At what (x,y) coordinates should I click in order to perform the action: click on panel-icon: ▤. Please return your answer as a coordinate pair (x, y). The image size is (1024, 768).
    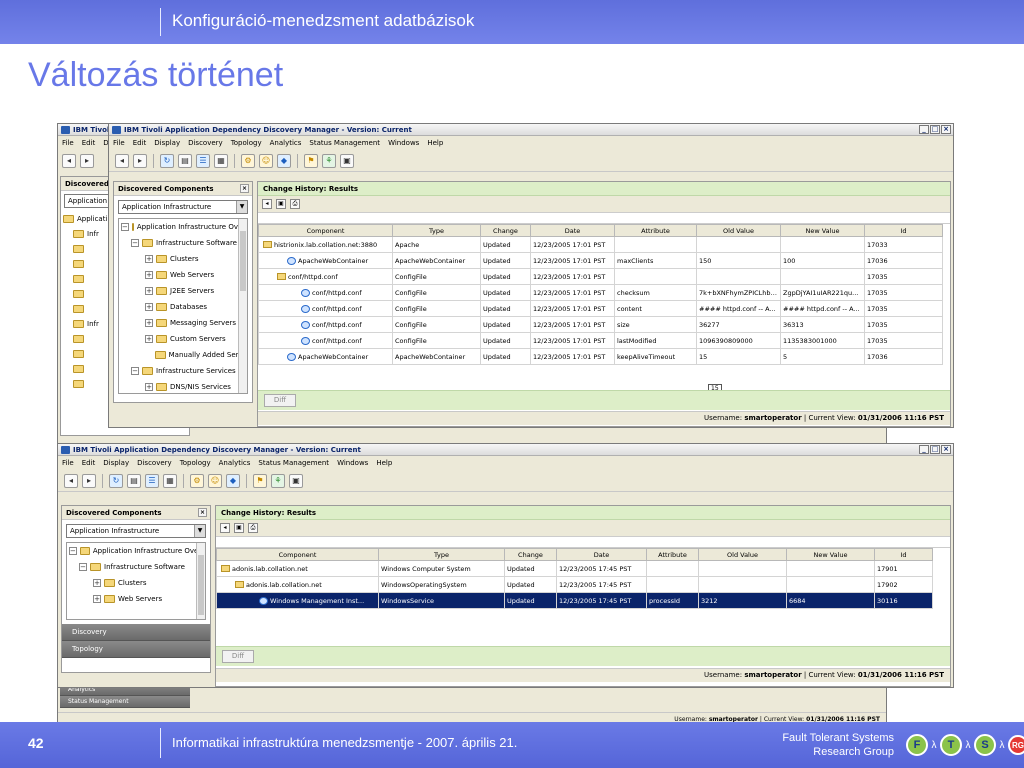
    Looking at the image, I should click on (185, 160).